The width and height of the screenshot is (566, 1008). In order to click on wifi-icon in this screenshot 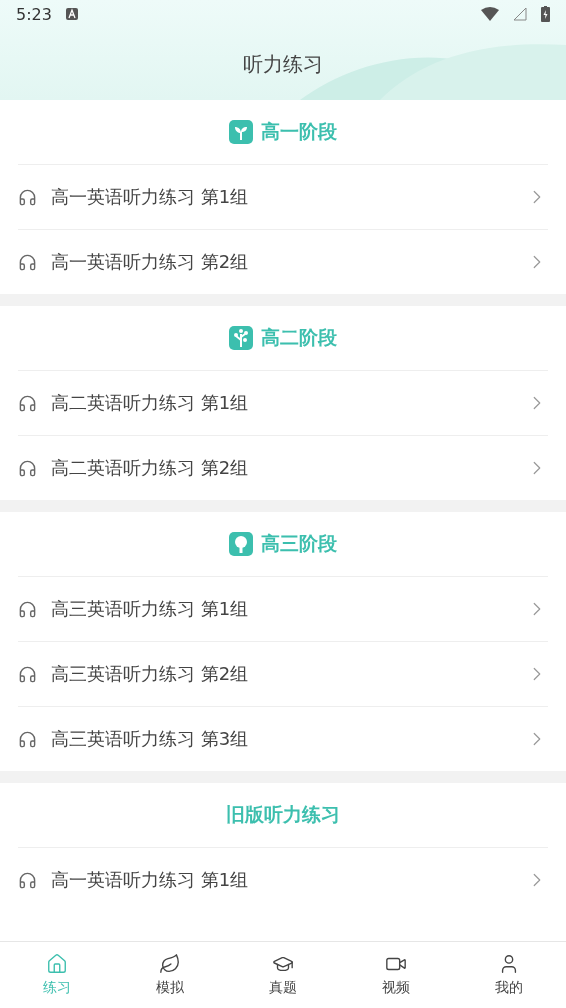, I will do `click(490, 14)`.